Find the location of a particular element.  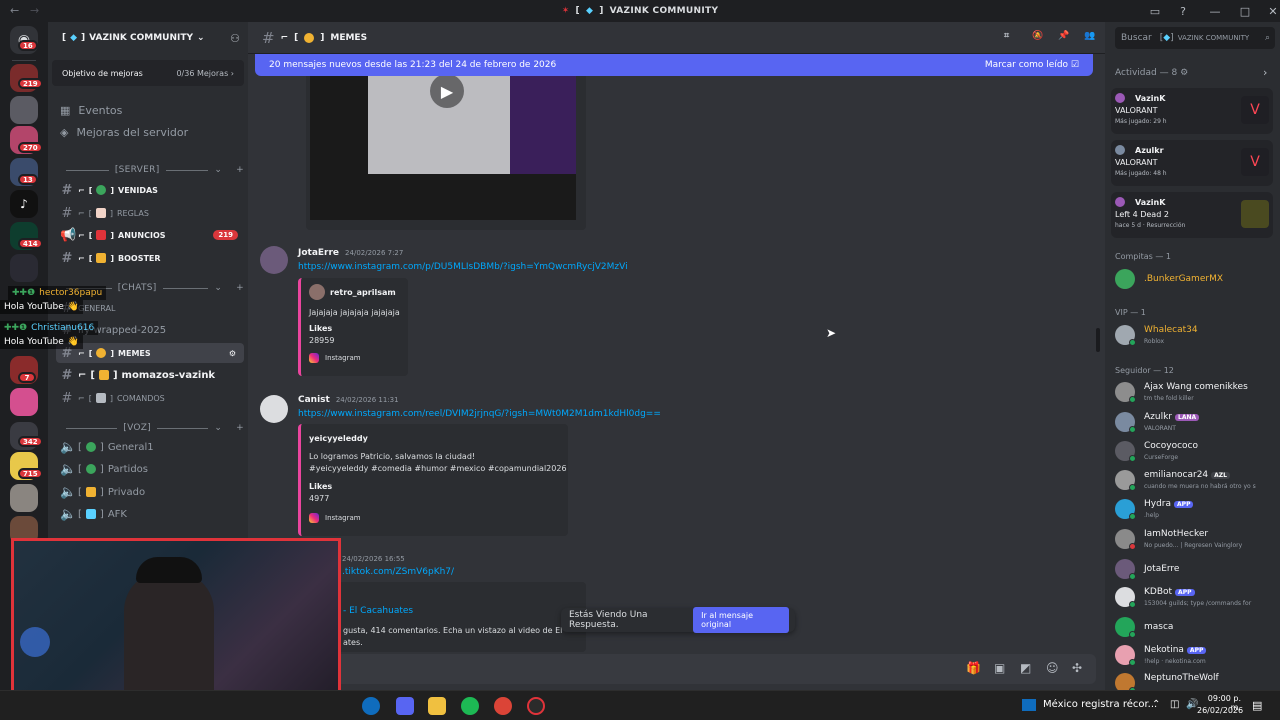

mark-read-button: Marcar como leído is located at coordinates (1026, 65).